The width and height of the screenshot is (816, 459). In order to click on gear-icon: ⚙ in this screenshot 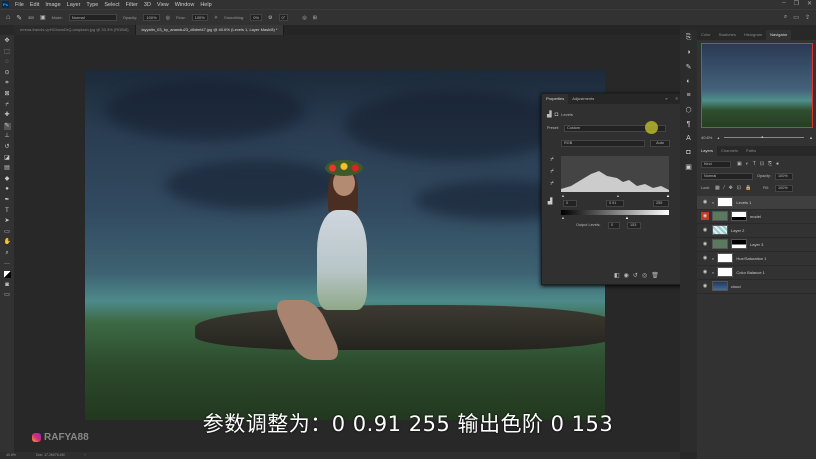, I will do `click(270, 18)`.